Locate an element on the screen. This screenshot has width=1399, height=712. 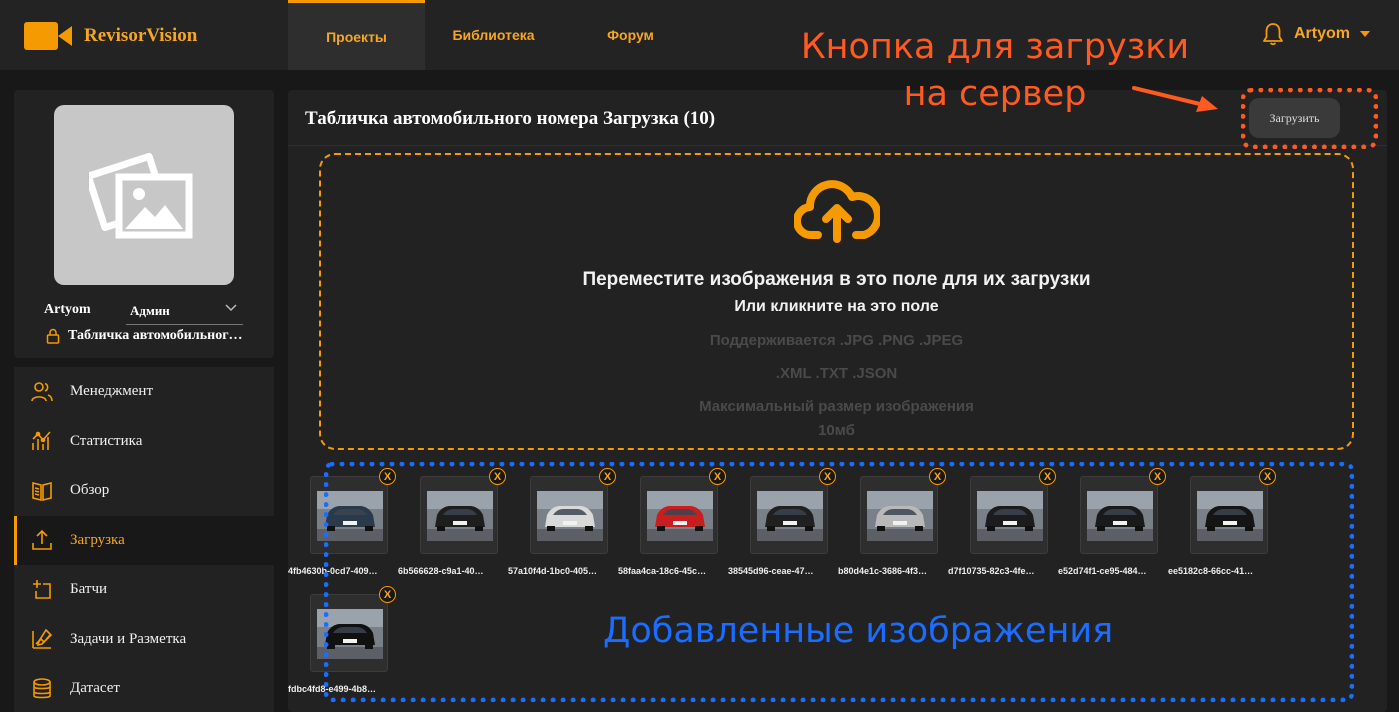
upload-icon is located at coordinates (42, 540).